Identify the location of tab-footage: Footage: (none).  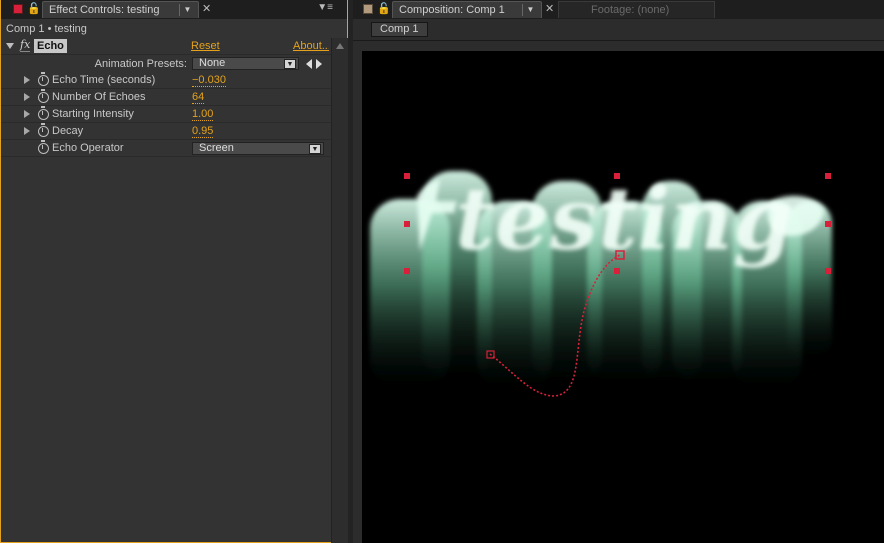
(636, 9).